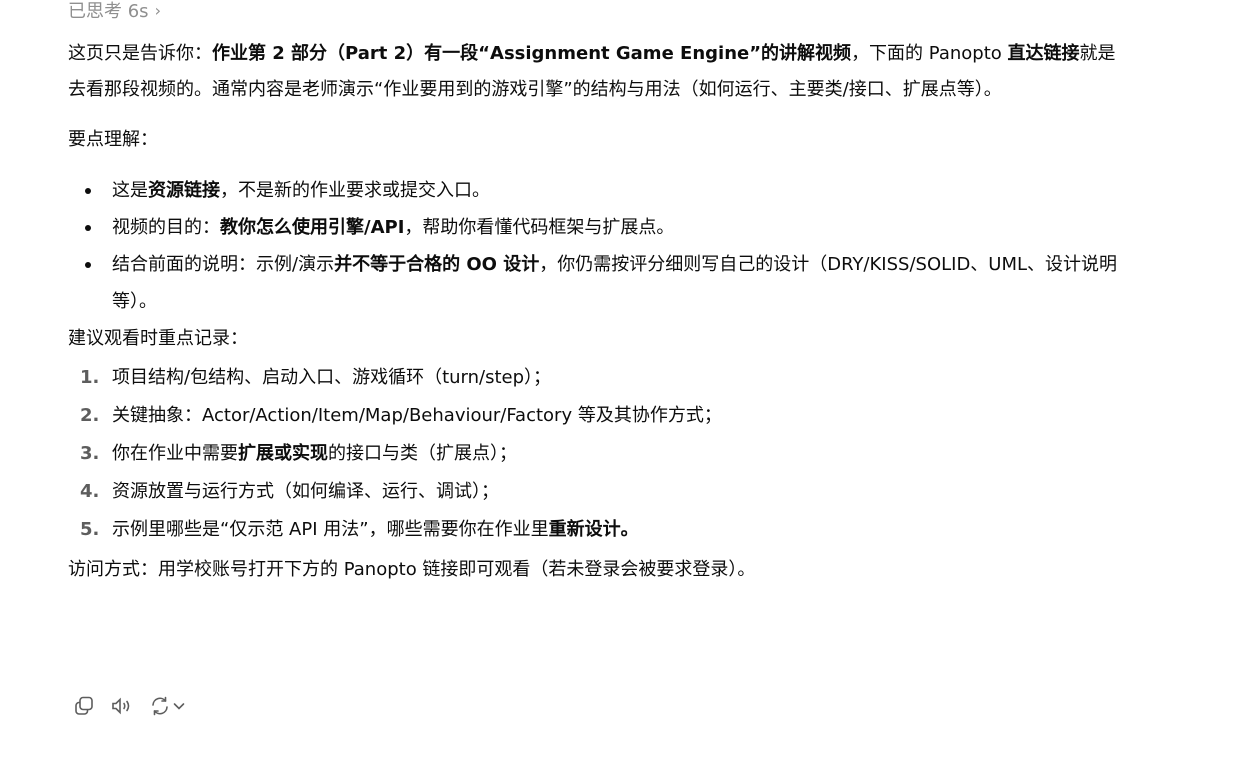 The image size is (1246, 763). What do you see at coordinates (332, 377) in the screenshot?
I see `list-item-text: 项目结构/包结构、启动入口、游戏循环（turn/step）；` at bounding box center [332, 377].